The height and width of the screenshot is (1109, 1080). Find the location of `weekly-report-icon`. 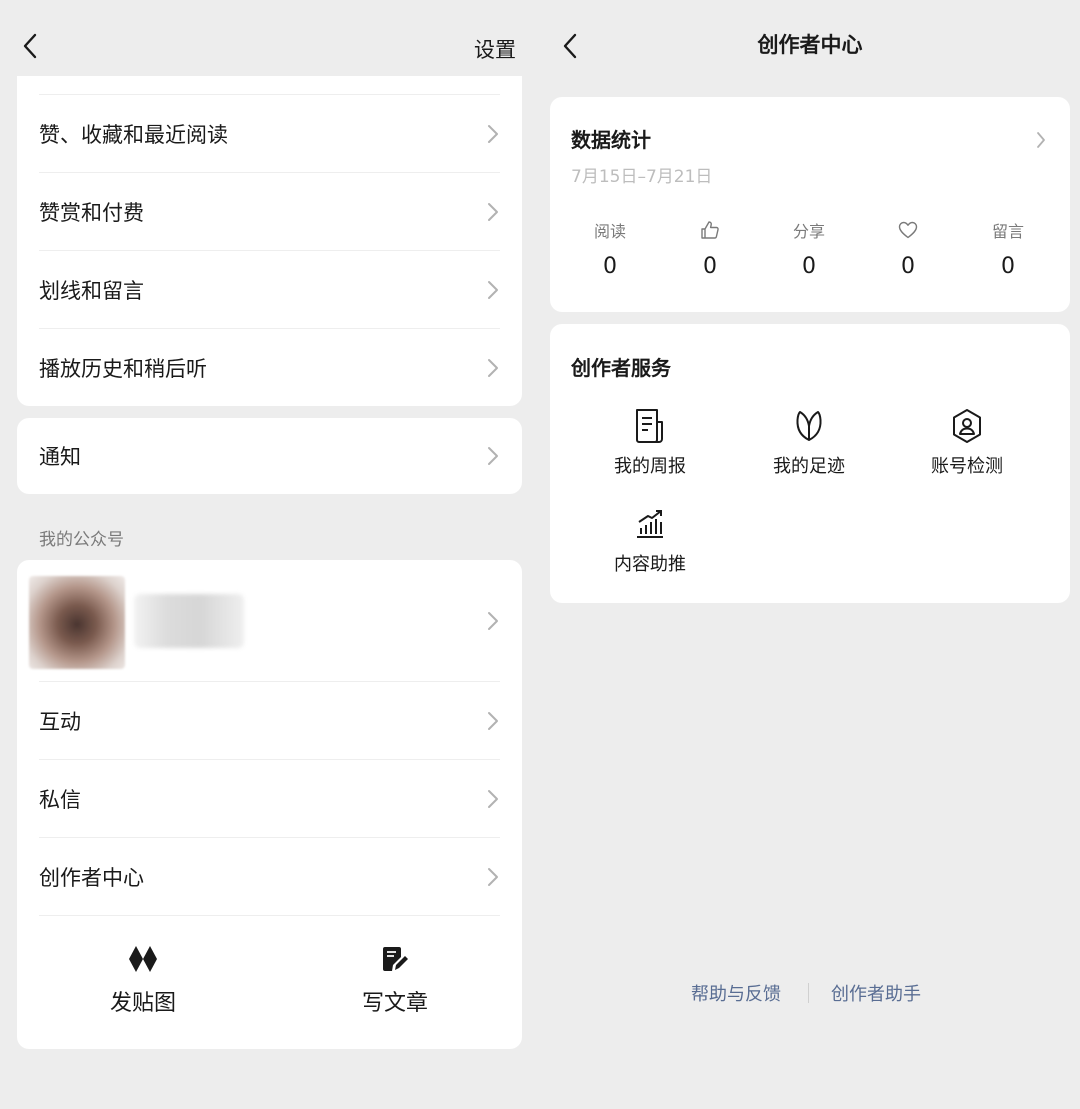

weekly-report-icon is located at coordinates (649, 426).